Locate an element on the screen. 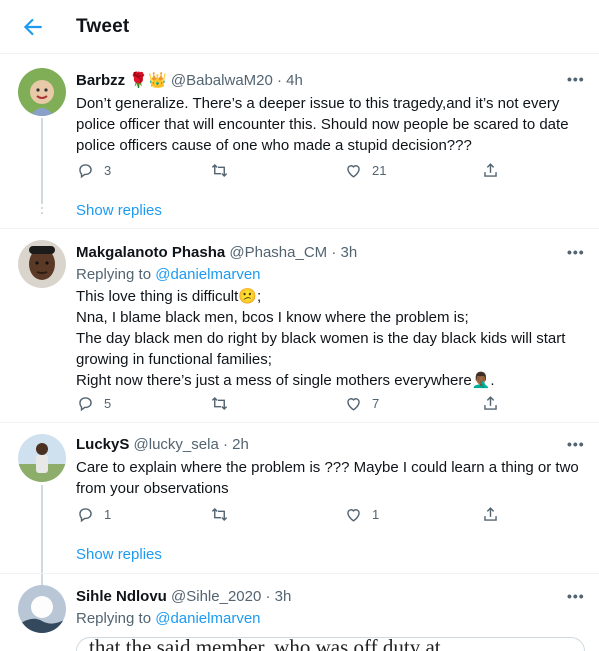 This screenshot has width=599, height=651. like-count: 7 is located at coordinates (376, 403).